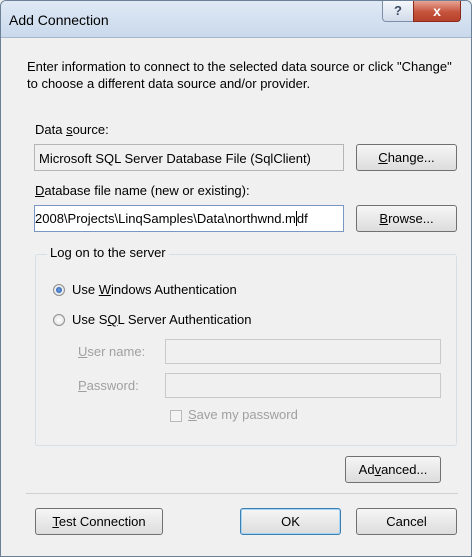 Image resolution: width=472 pixels, height=557 pixels. I want to click on close-icon: x, so click(437, 11).